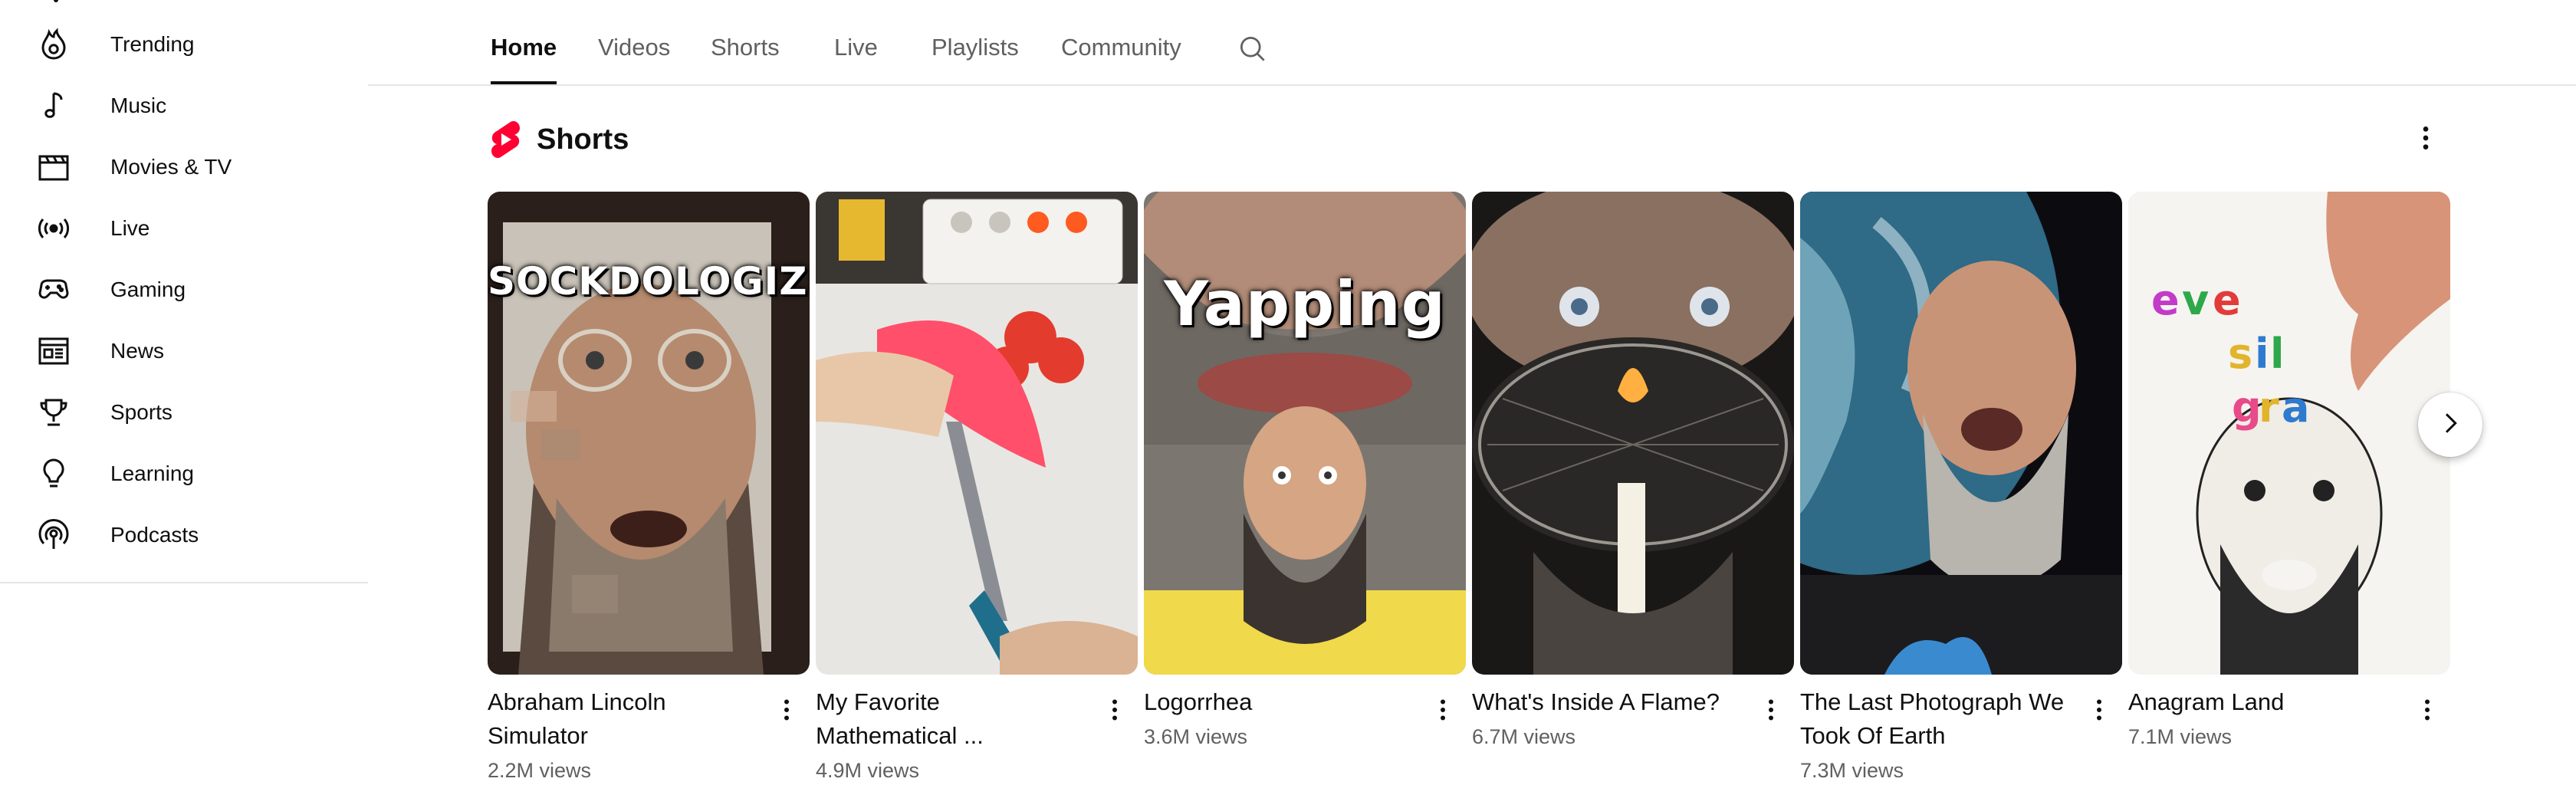 This screenshot has height=785, width=2576. Describe the element at coordinates (2269, 407) in the screenshot. I see `svg-text: r` at that location.